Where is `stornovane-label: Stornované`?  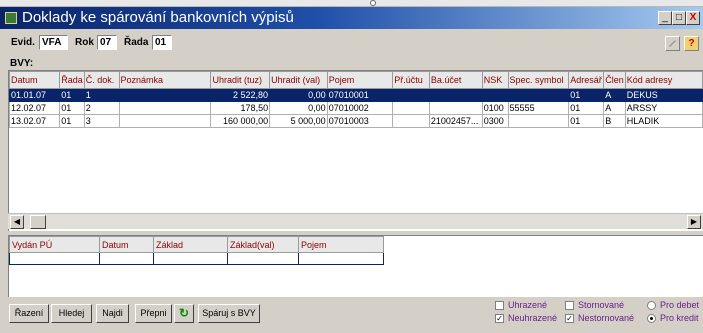
stornovane-label: Stornované is located at coordinates (601, 305).